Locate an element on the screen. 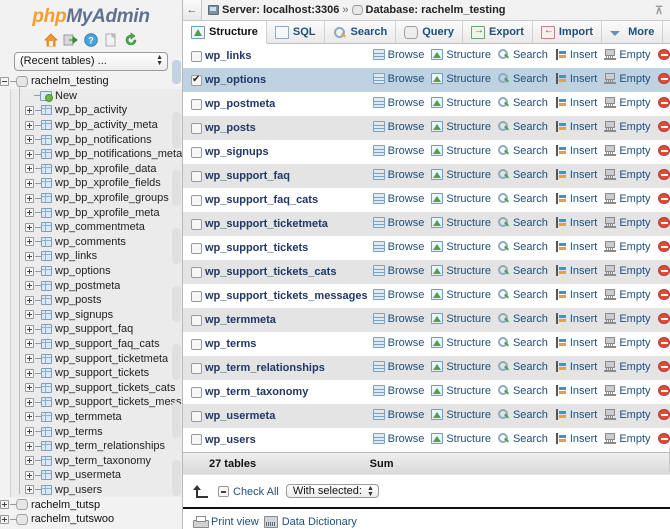 This screenshot has height=529, width=670. tab-structure: Structure is located at coordinates (225, 32).